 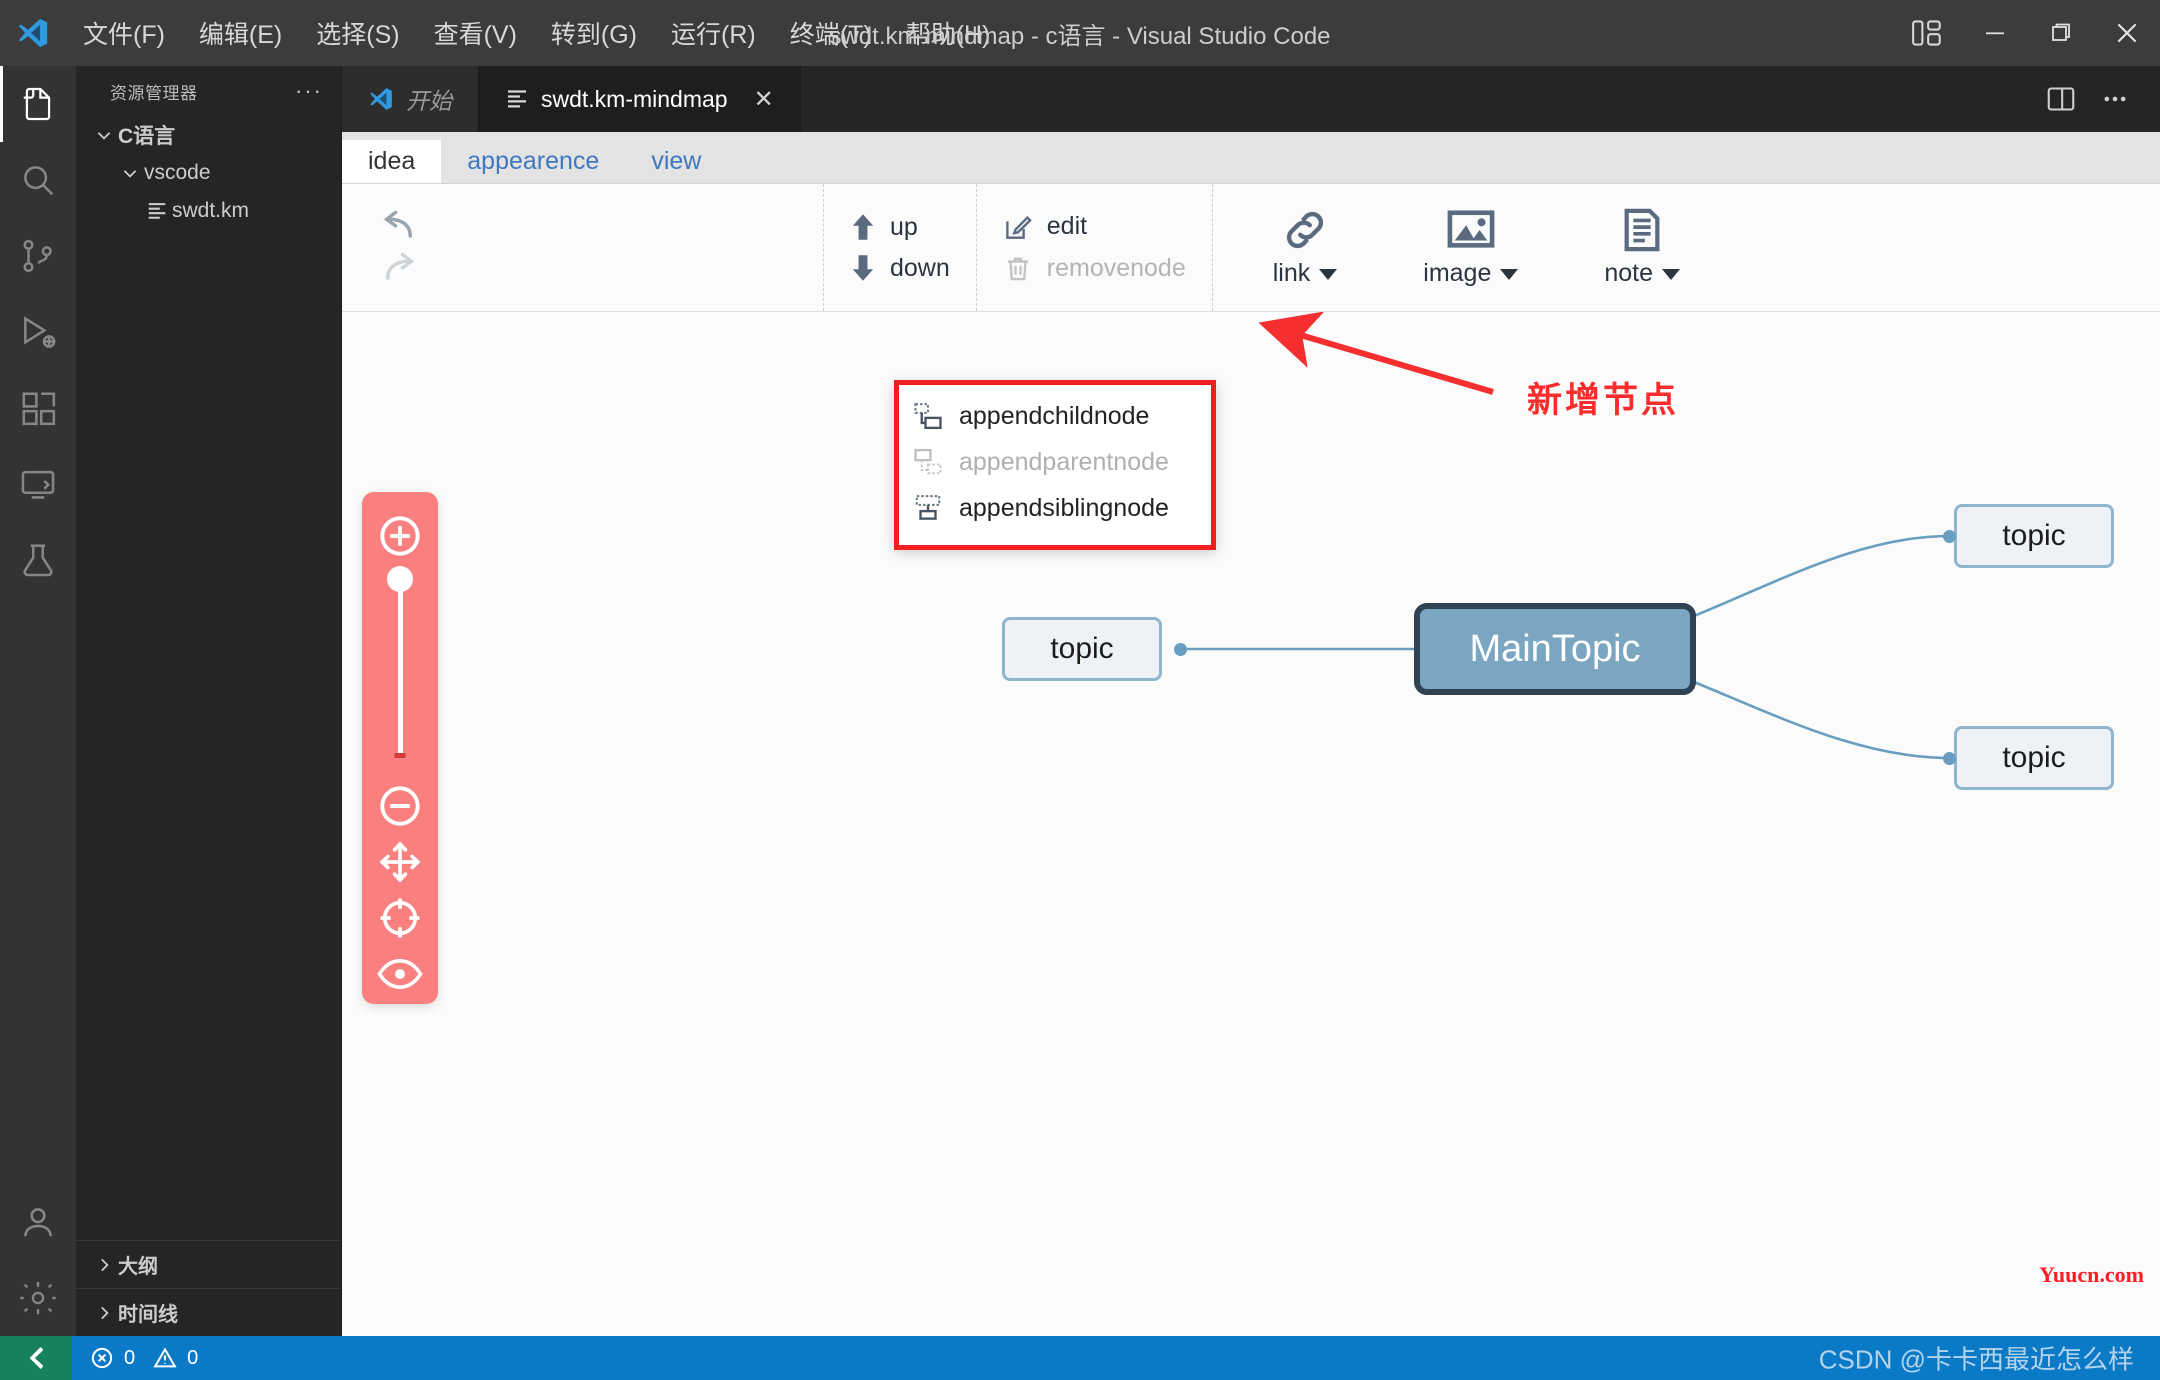 What do you see at coordinates (2061, 99) in the screenshot?
I see `split-editor-icon` at bounding box center [2061, 99].